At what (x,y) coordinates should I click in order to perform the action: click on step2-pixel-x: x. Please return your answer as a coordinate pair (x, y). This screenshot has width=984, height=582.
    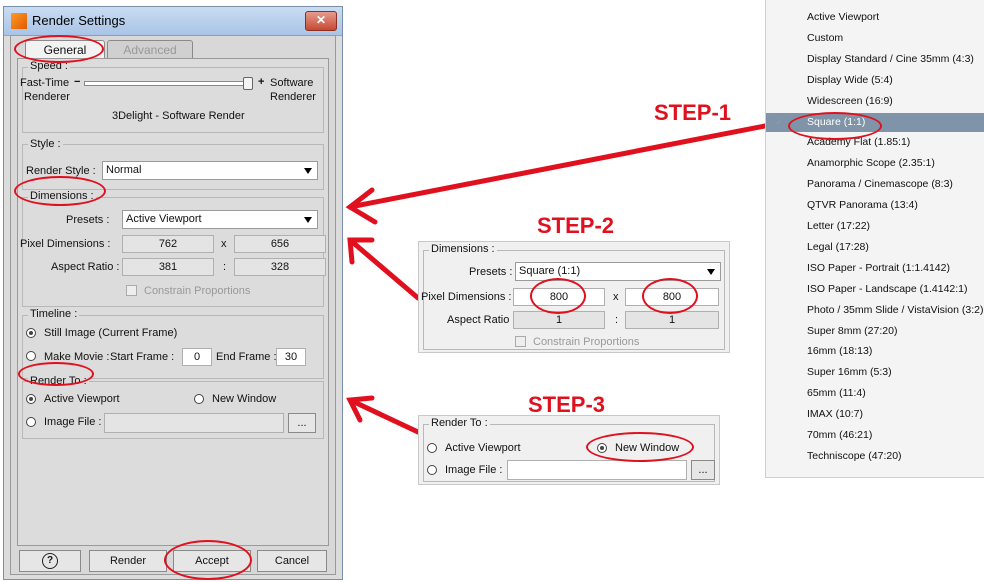
    Looking at the image, I should click on (616, 297).